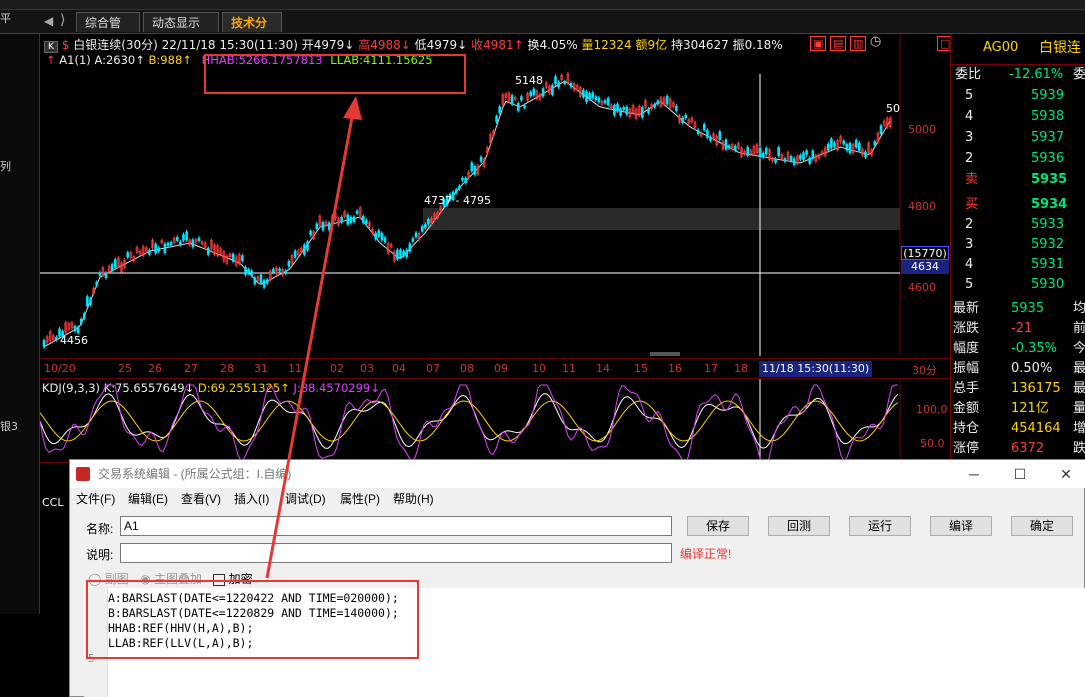  I want to click on sell-row: 2 5936, so click(1018, 159).